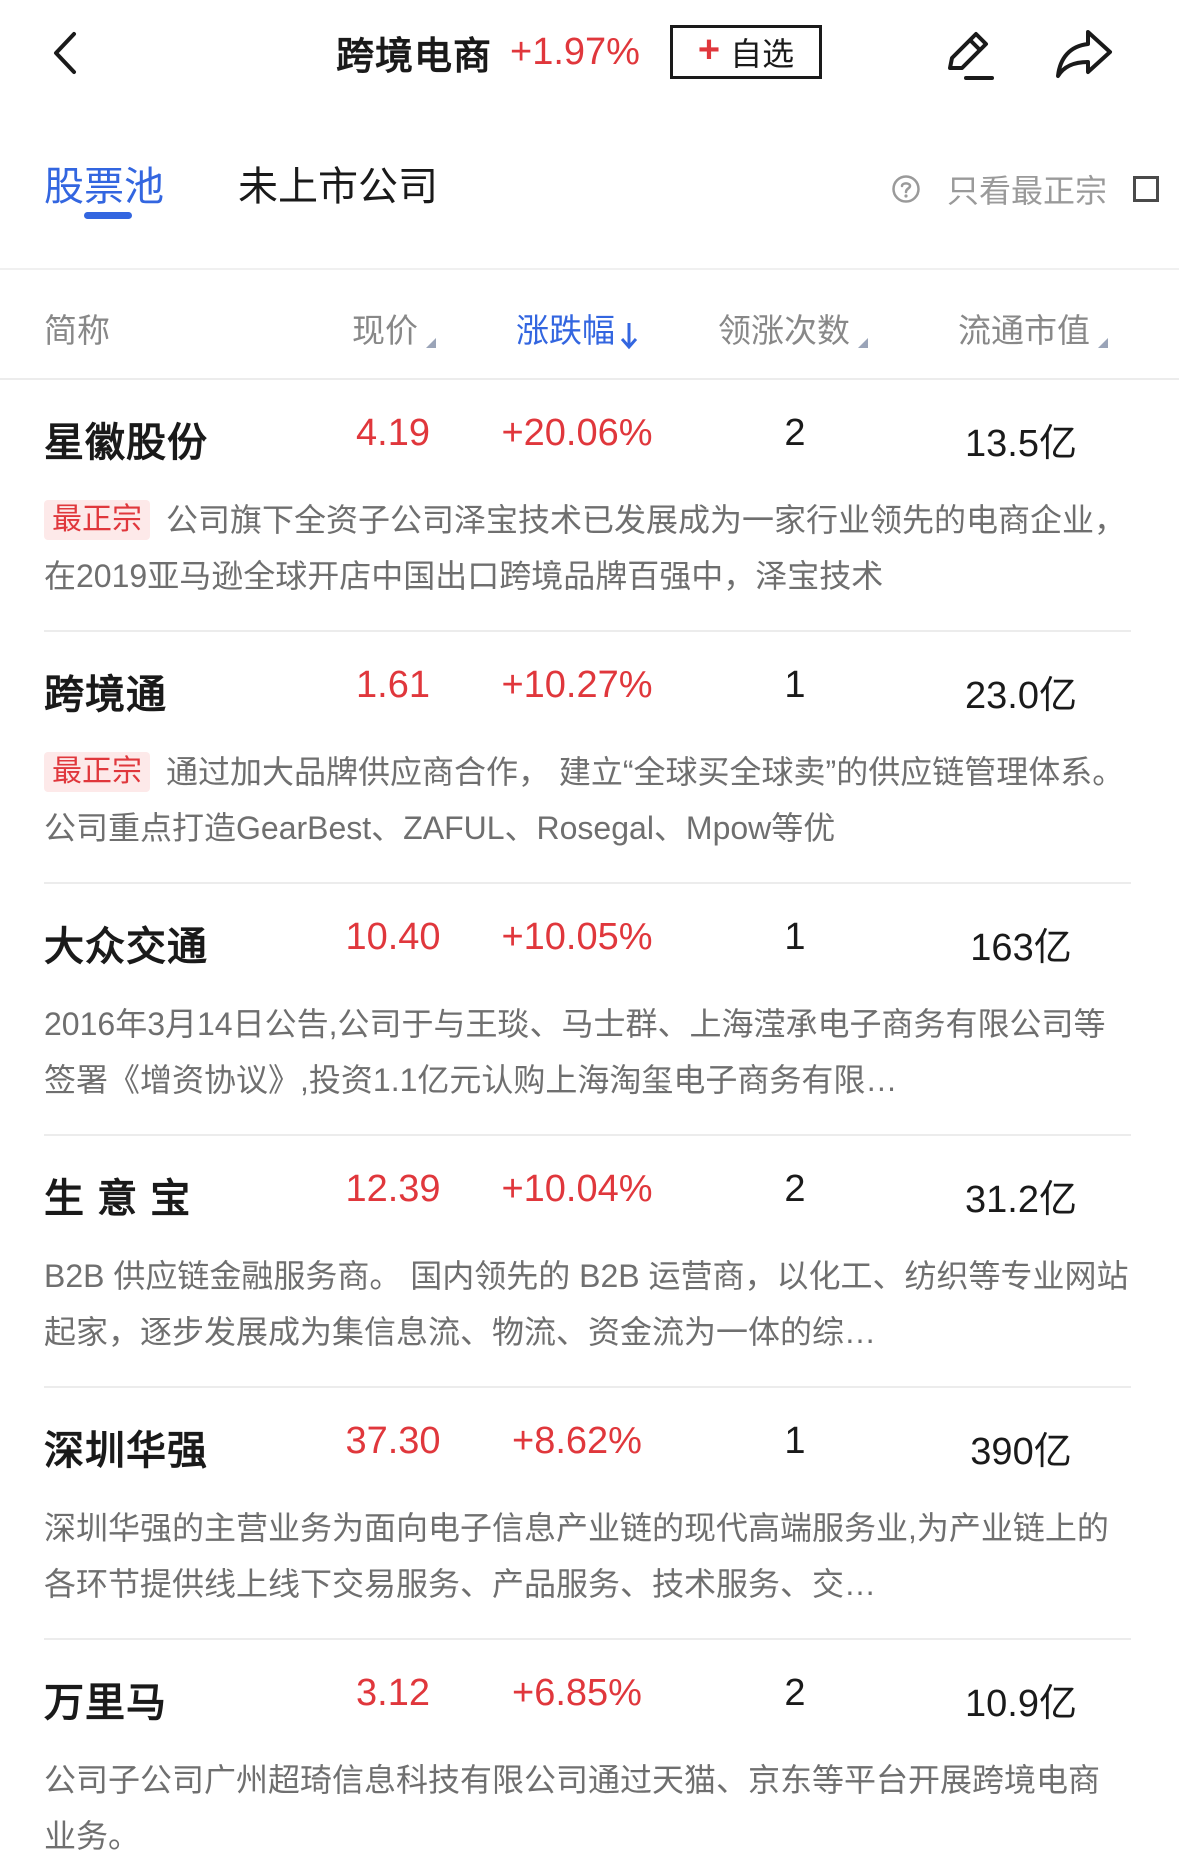  Describe the element at coordinates (1021, 948) in the screenshot. I see `stock-market-cap: 163亿` at that location.